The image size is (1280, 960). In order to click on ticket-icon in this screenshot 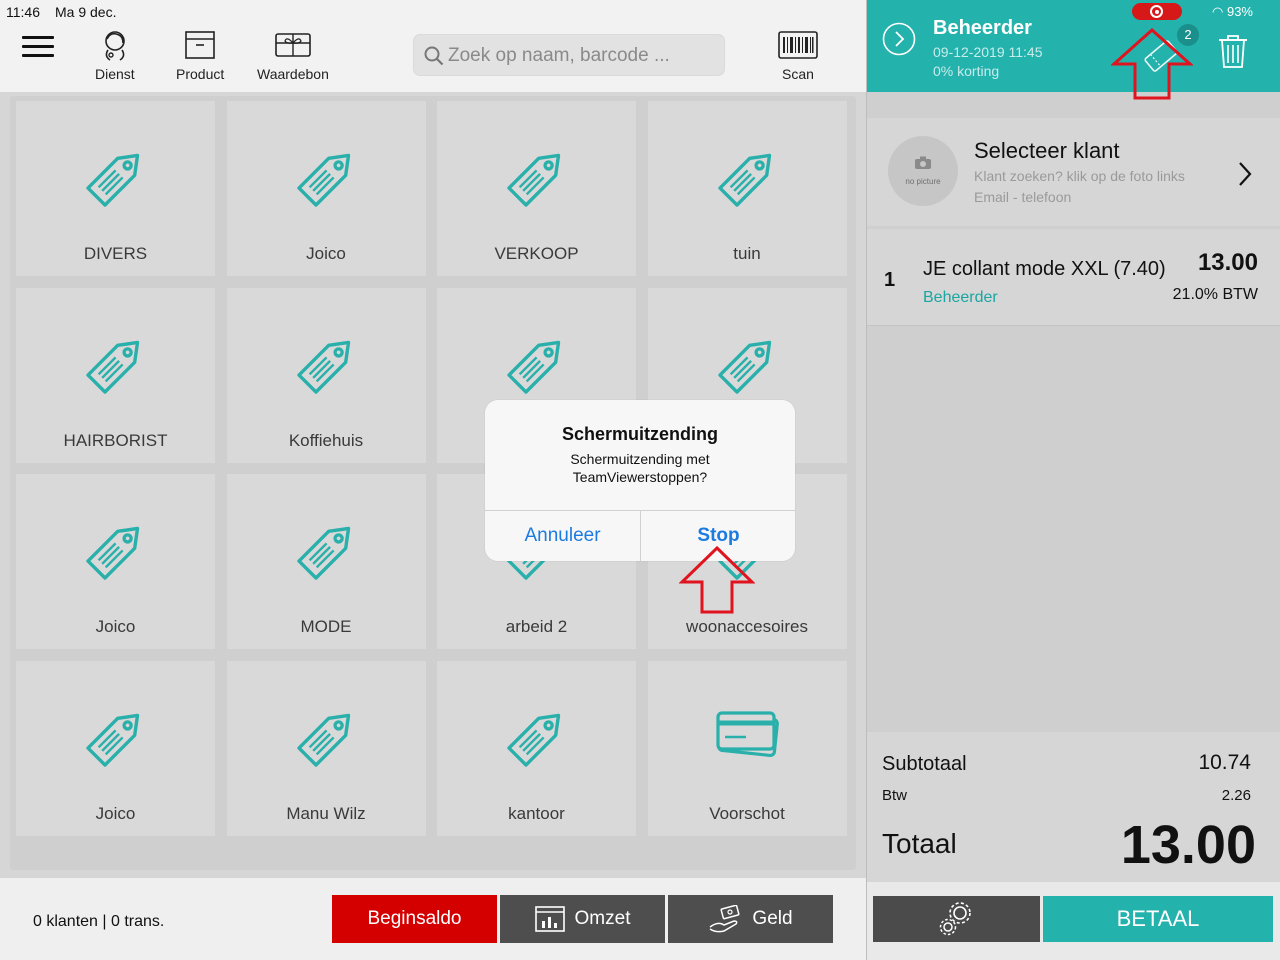, I will do `click(1161, 56)`.